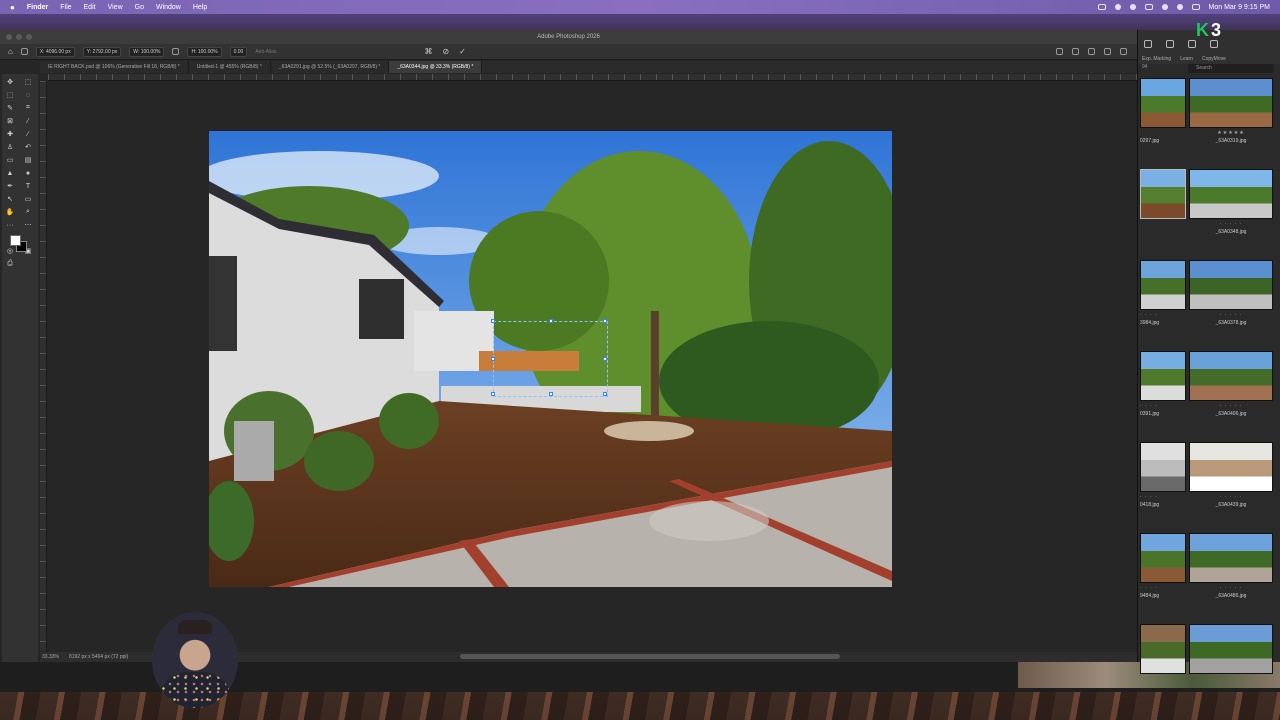  I want to click on thumbnail-item: 0297.jpg, so click(1163, 119).